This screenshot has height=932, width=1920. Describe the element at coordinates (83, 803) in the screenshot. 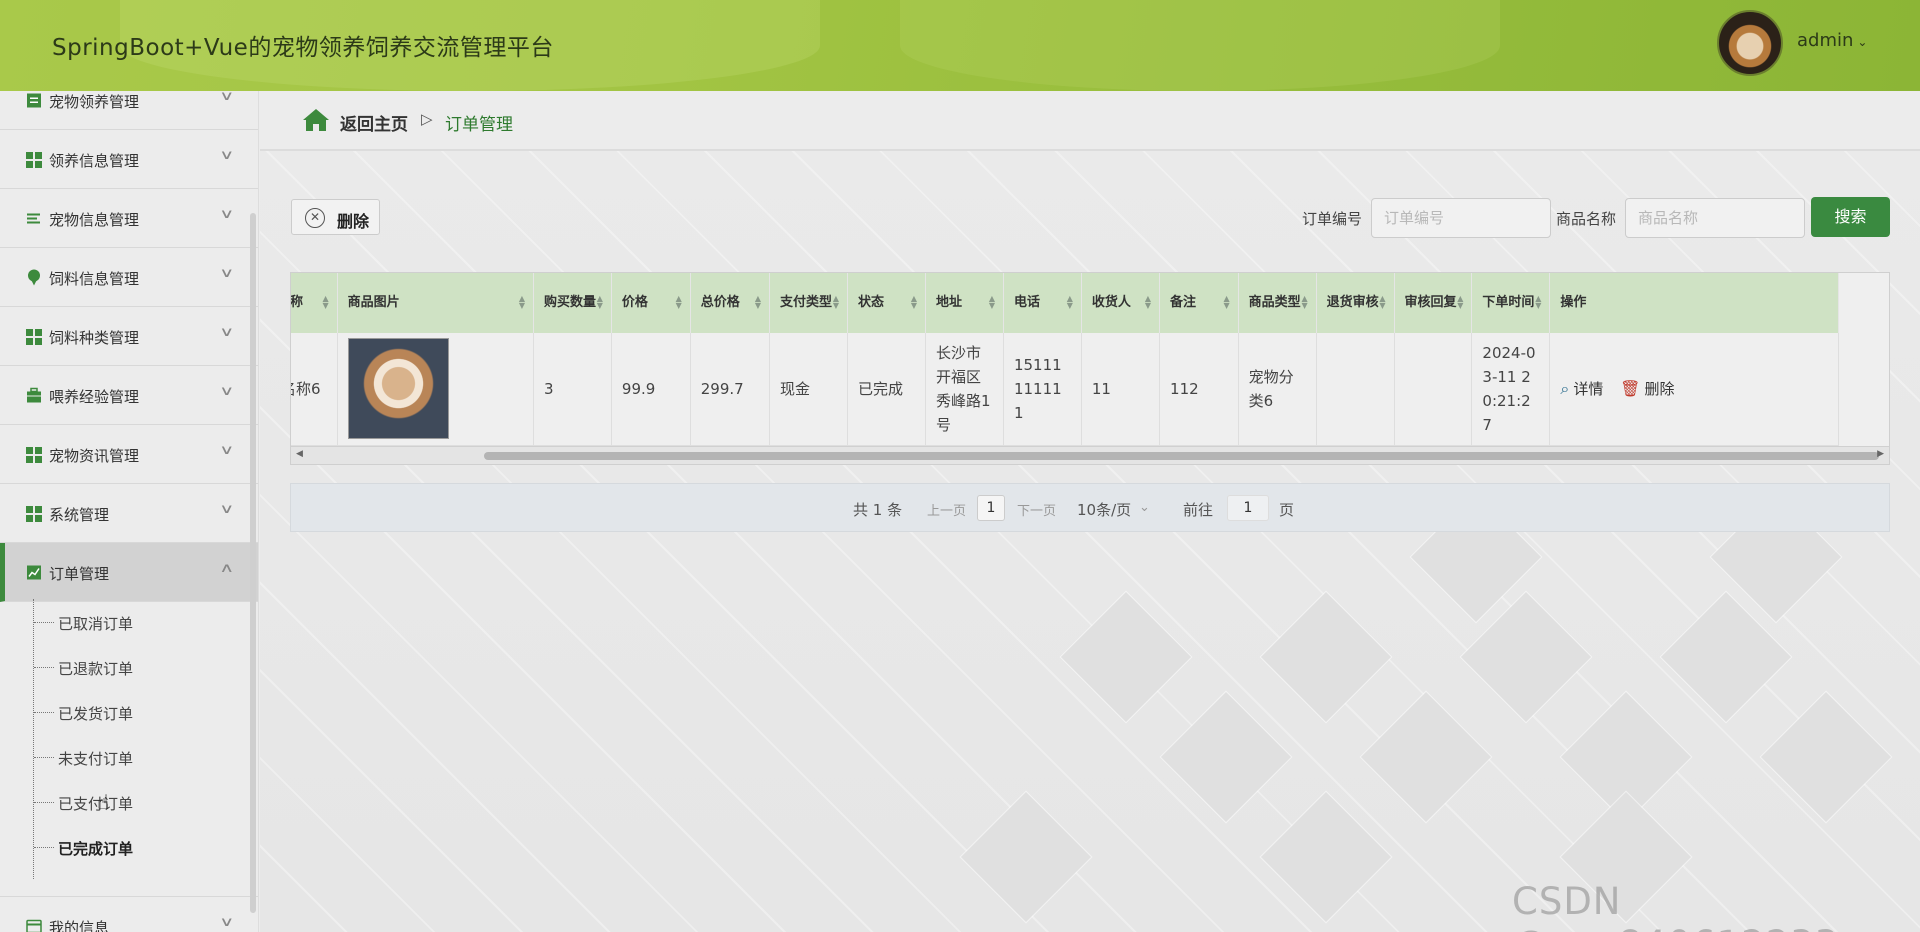

I see `submenu-paid-orders: 已支付订单` at that location.